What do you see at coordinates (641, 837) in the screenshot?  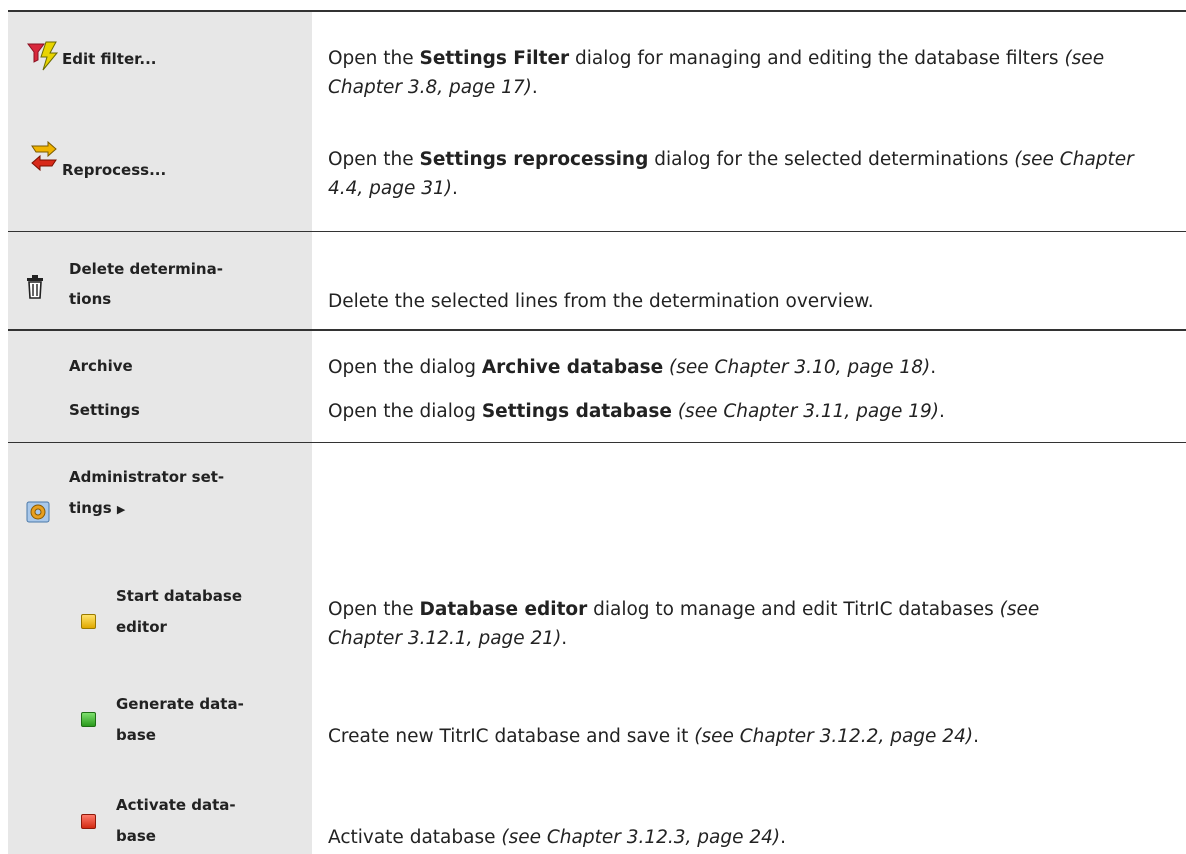 I see `chapter-reference: (see Chapter 3.12.3, page 24)` at bounding box center [641, 837].